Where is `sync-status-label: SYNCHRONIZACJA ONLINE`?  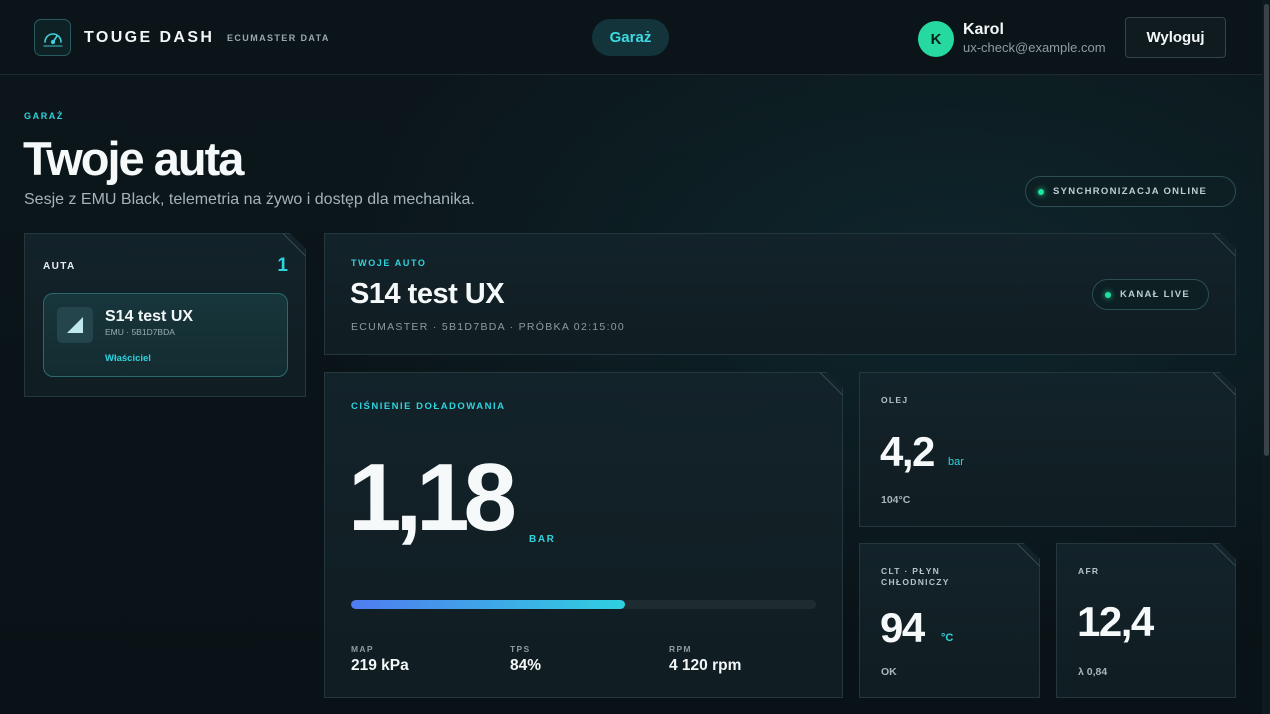 sync-status-label: SYNCHRONIZACJA ONLINE is located at coordinates (1130, 191).